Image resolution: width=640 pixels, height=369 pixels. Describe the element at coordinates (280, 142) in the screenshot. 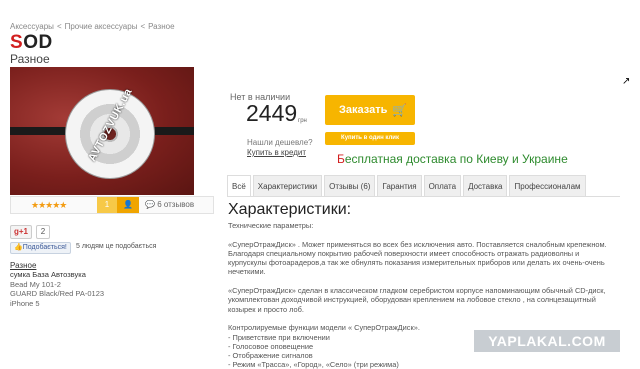

I see `found-cheaper-text: Нашли дешевле?` at that location.